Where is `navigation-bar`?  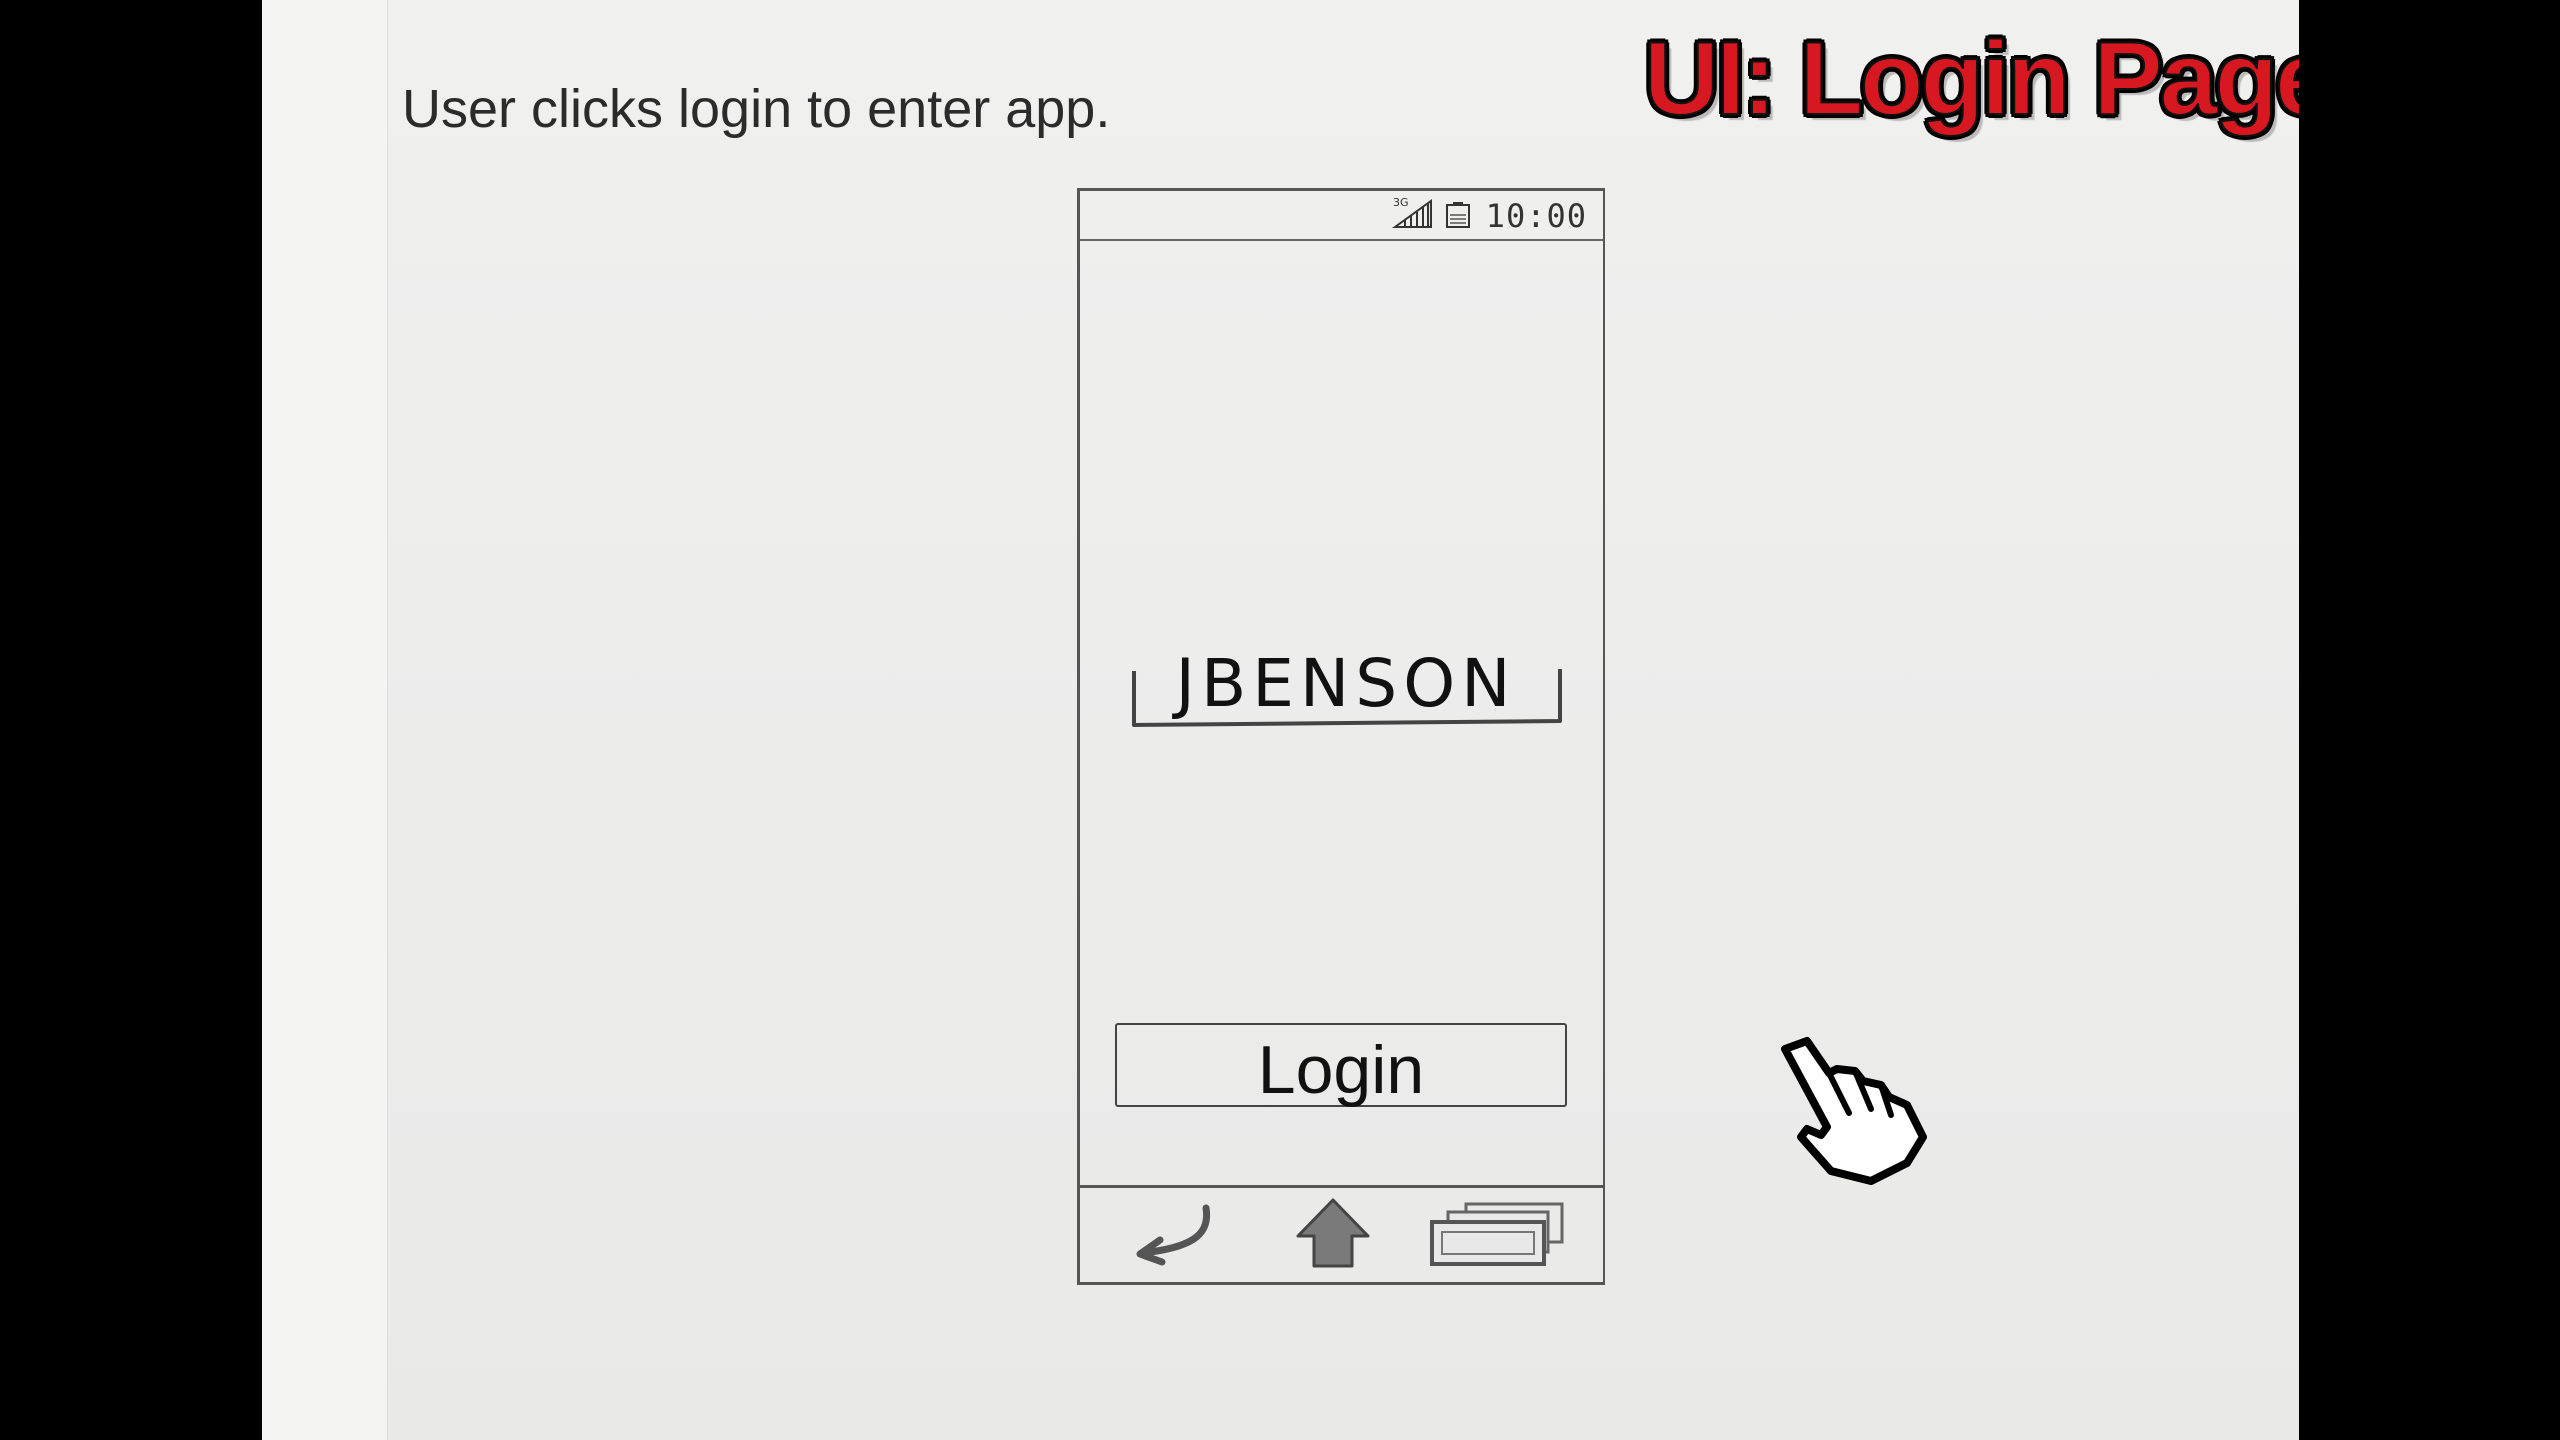 navigation-bar is located at coordinates (1341, 1233).